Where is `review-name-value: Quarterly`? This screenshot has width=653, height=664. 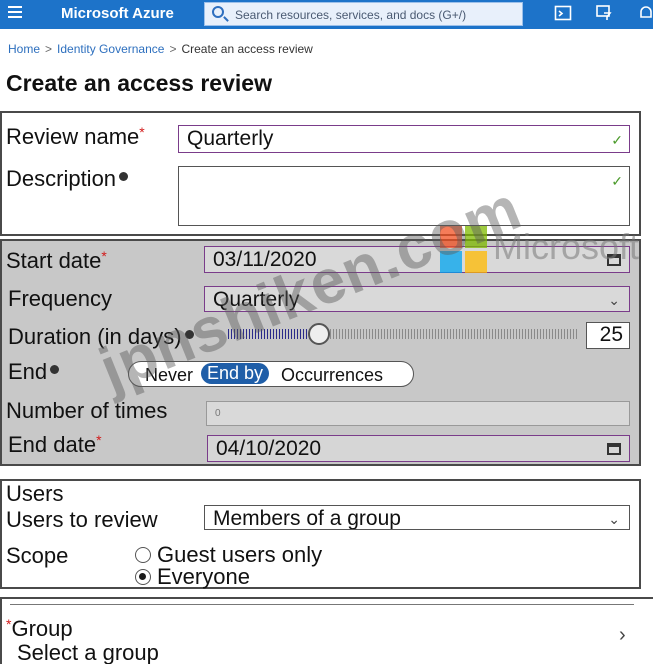
review-name-value: Quarterly is located at coordinates (230, 138).